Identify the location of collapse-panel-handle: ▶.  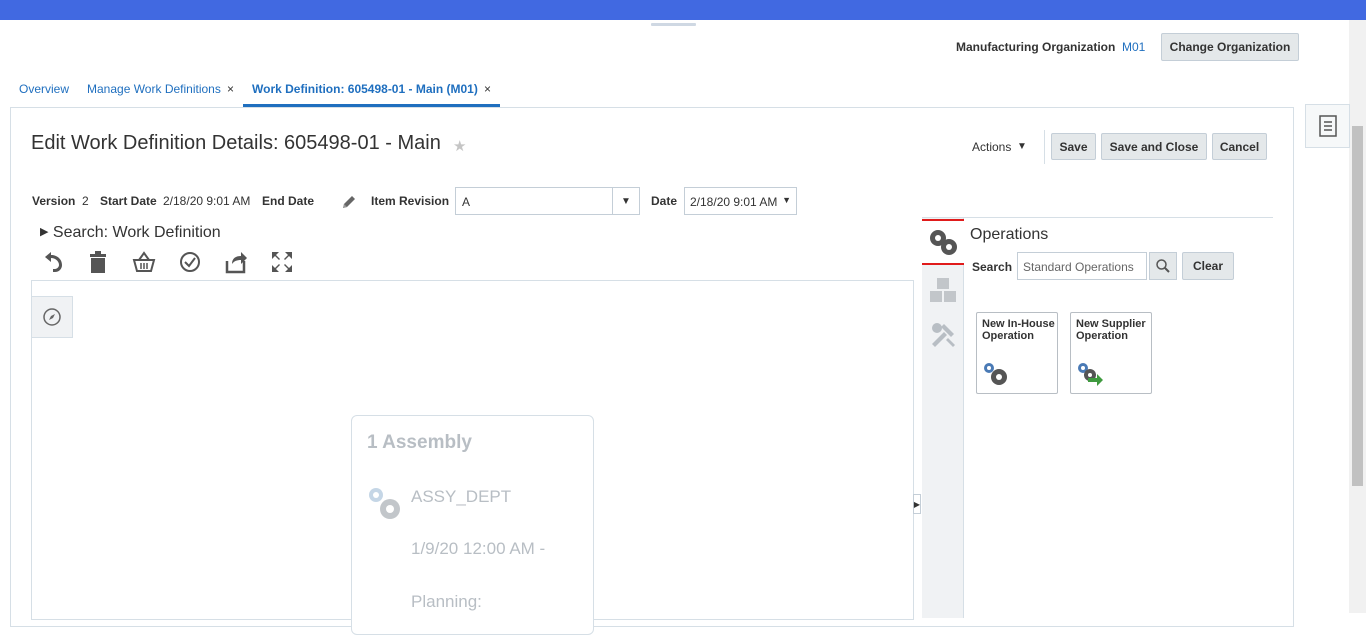
(917, 504).